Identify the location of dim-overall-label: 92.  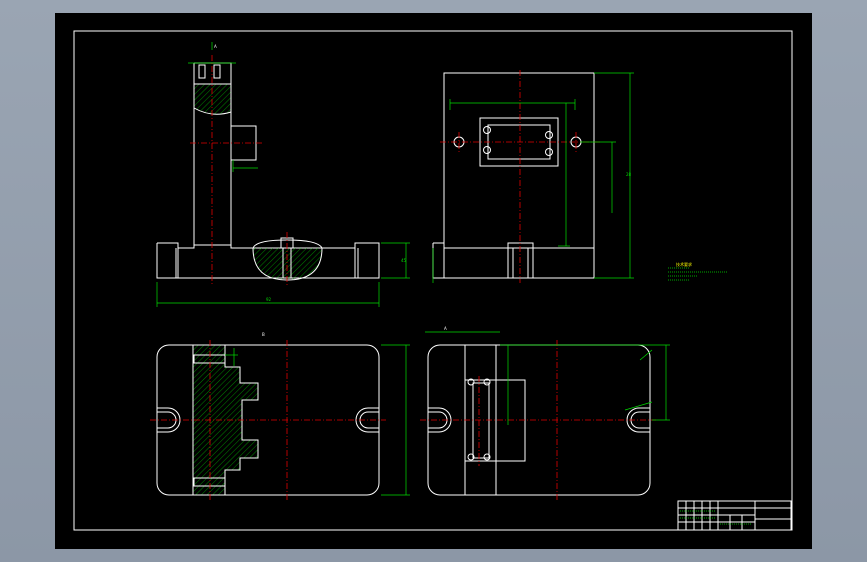
(269, 299).